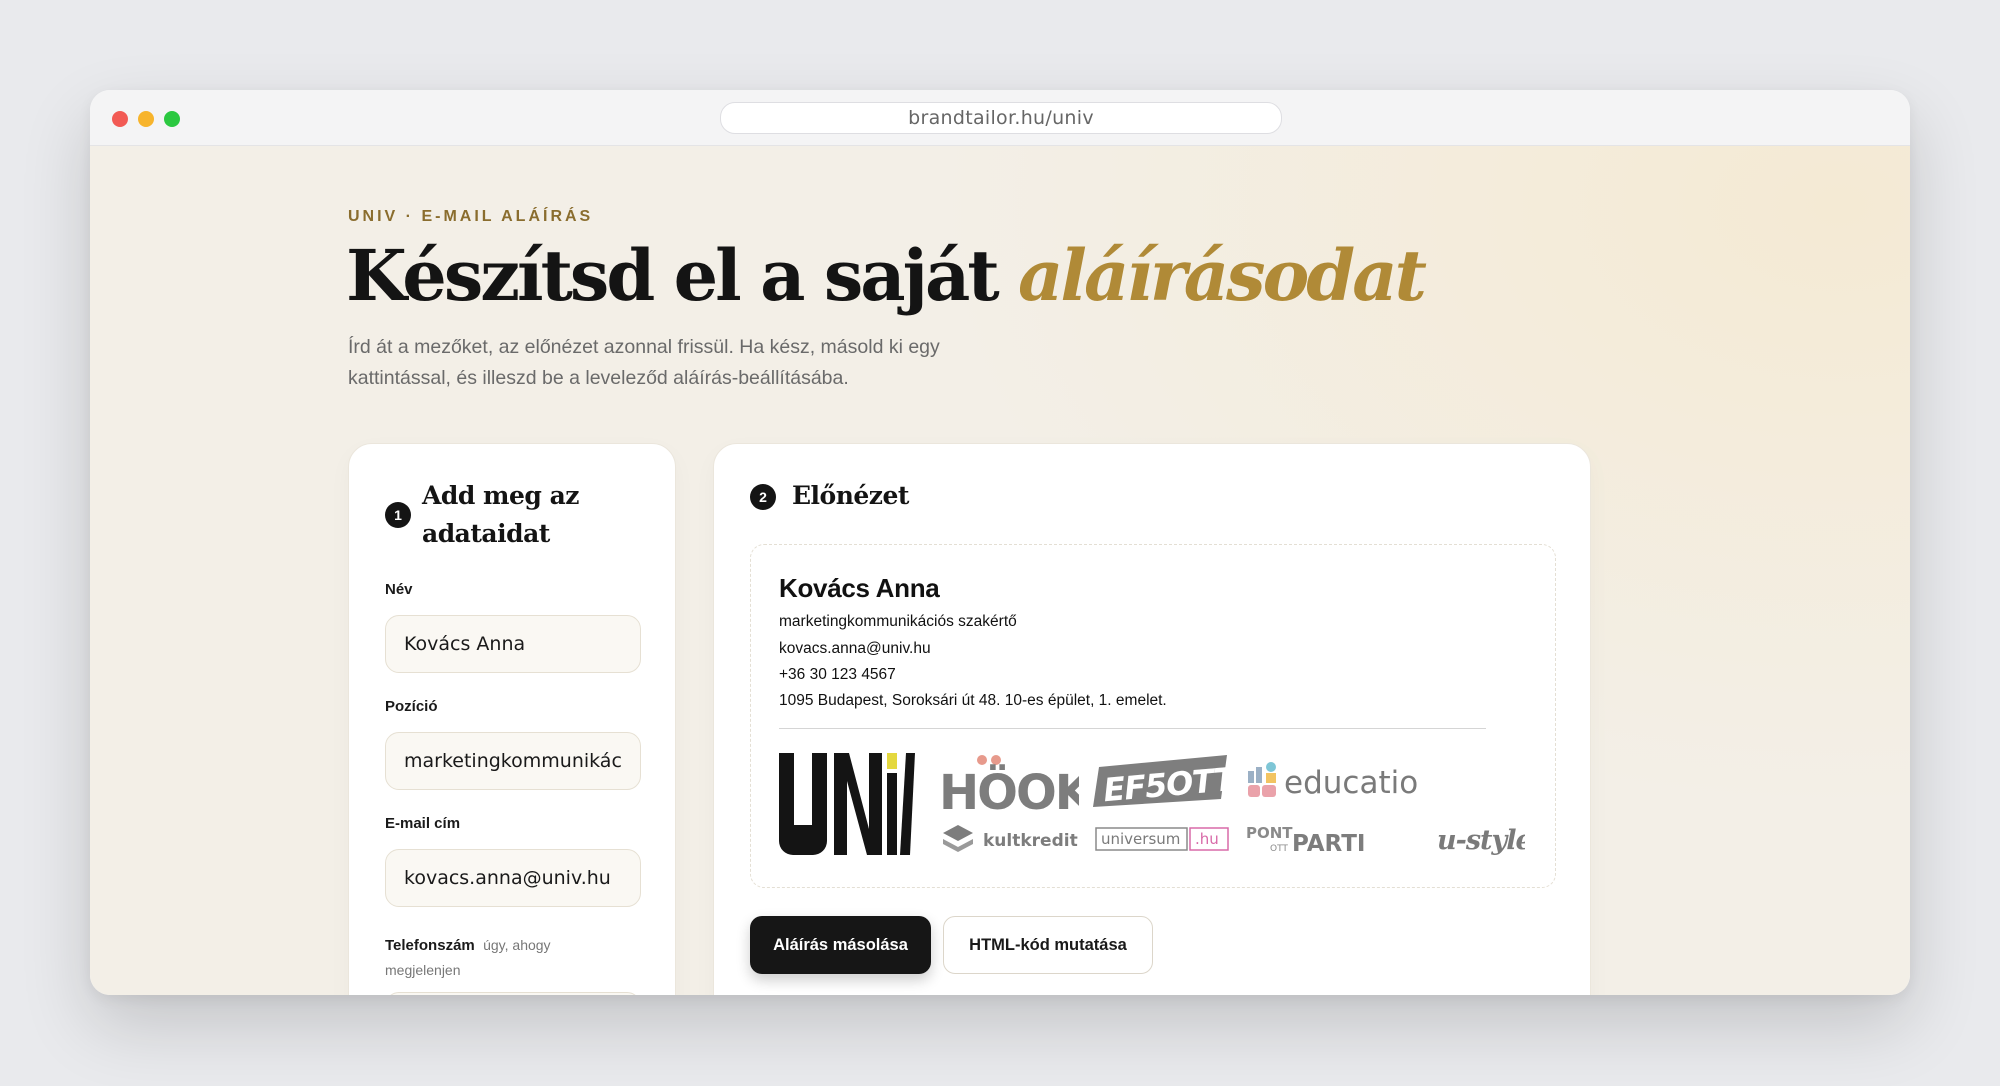 Image resolution: width=2000 pixels, height=1086 pixels. What do you see at coordinates (513, 993) in the screenshot?
I see `phone-input` at bounding box center [513, 993].